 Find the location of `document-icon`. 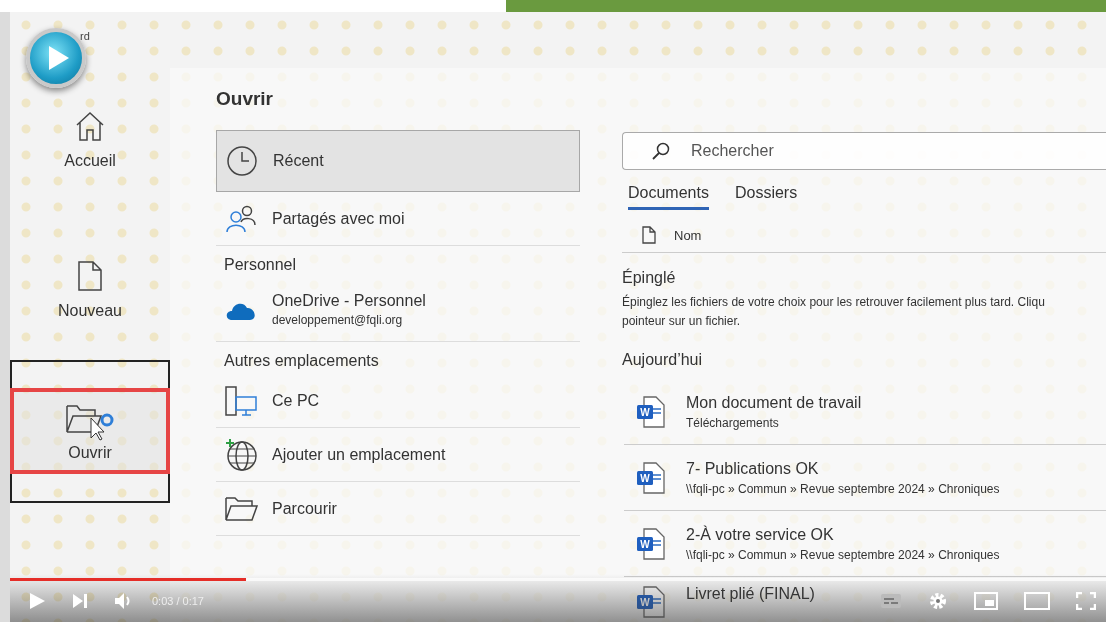

document-icon is located at coordinates (90, 276).